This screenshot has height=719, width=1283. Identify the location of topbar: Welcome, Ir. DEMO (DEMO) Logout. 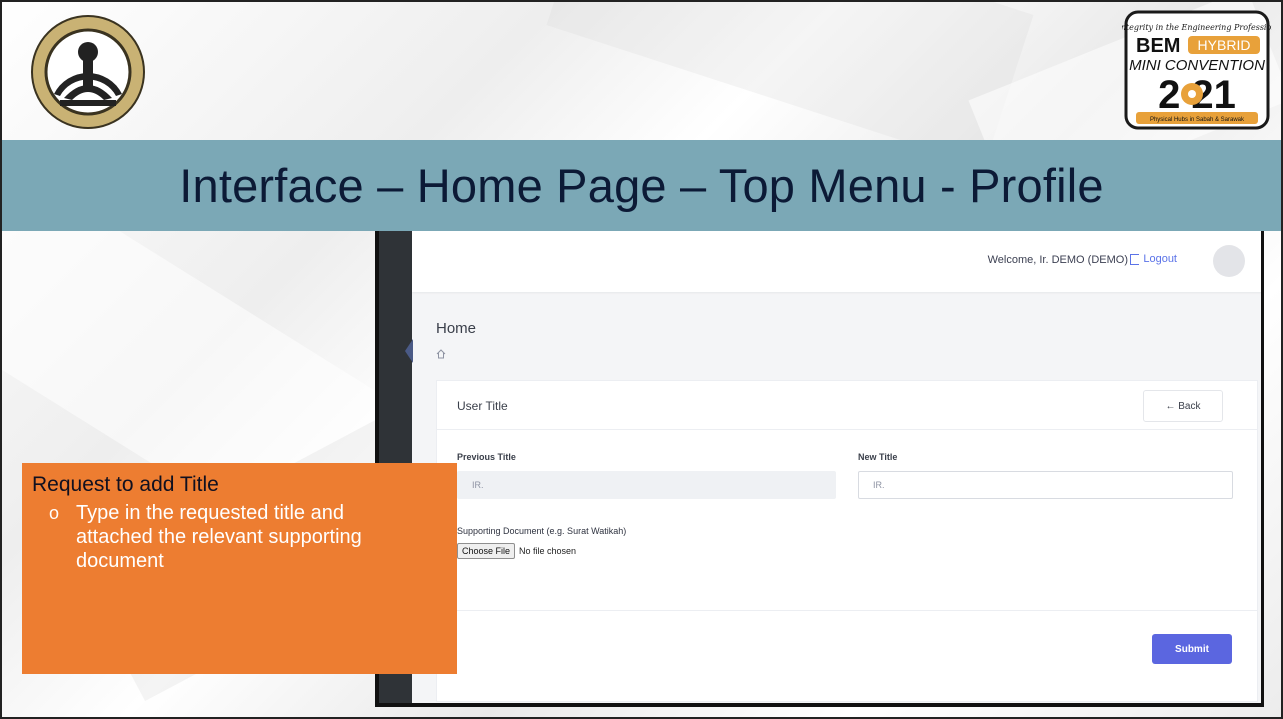
(838, 261).